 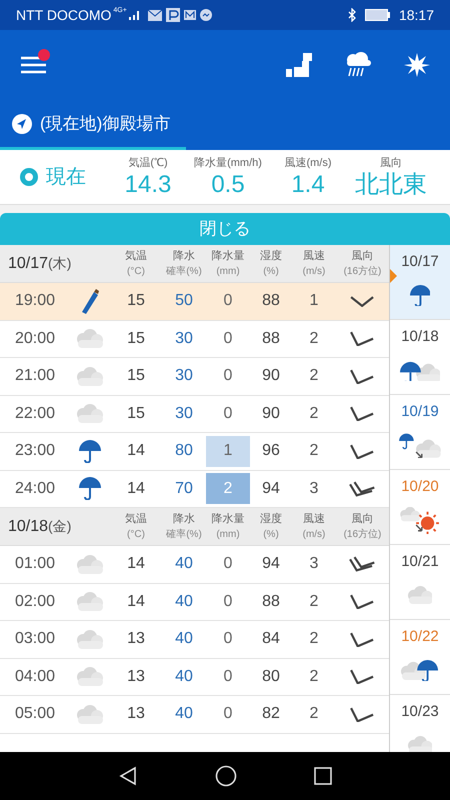 What do you see at coordinates (35, 714) in the screenshot?
I see `time-cell-text: 05:00` at bounding box center [35, 714].